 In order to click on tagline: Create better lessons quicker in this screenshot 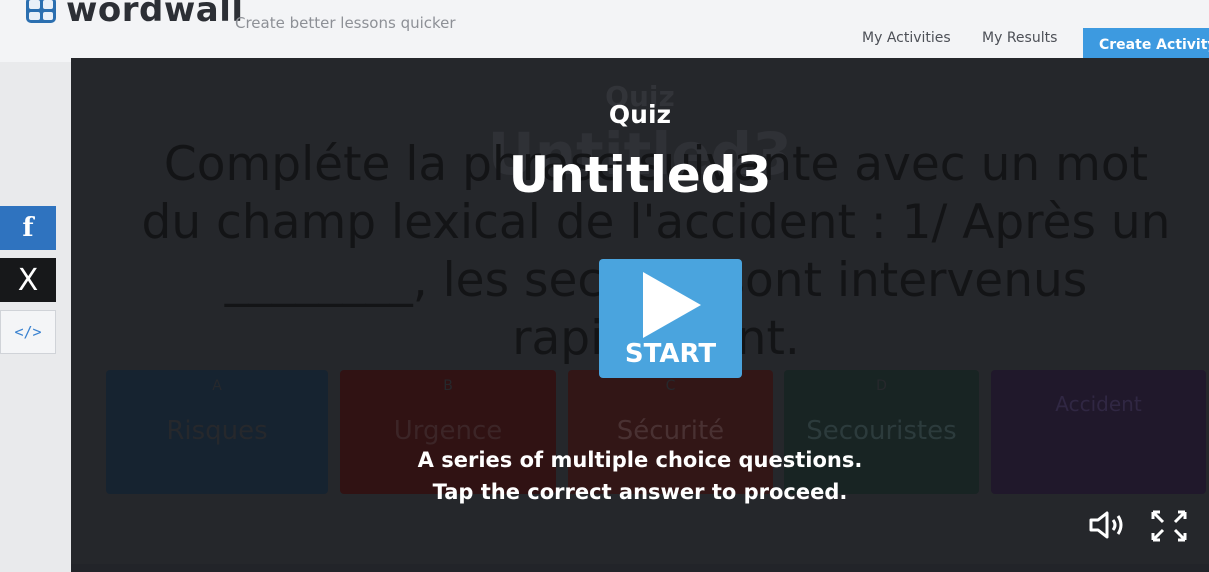, I will do `click(345, 23)`.